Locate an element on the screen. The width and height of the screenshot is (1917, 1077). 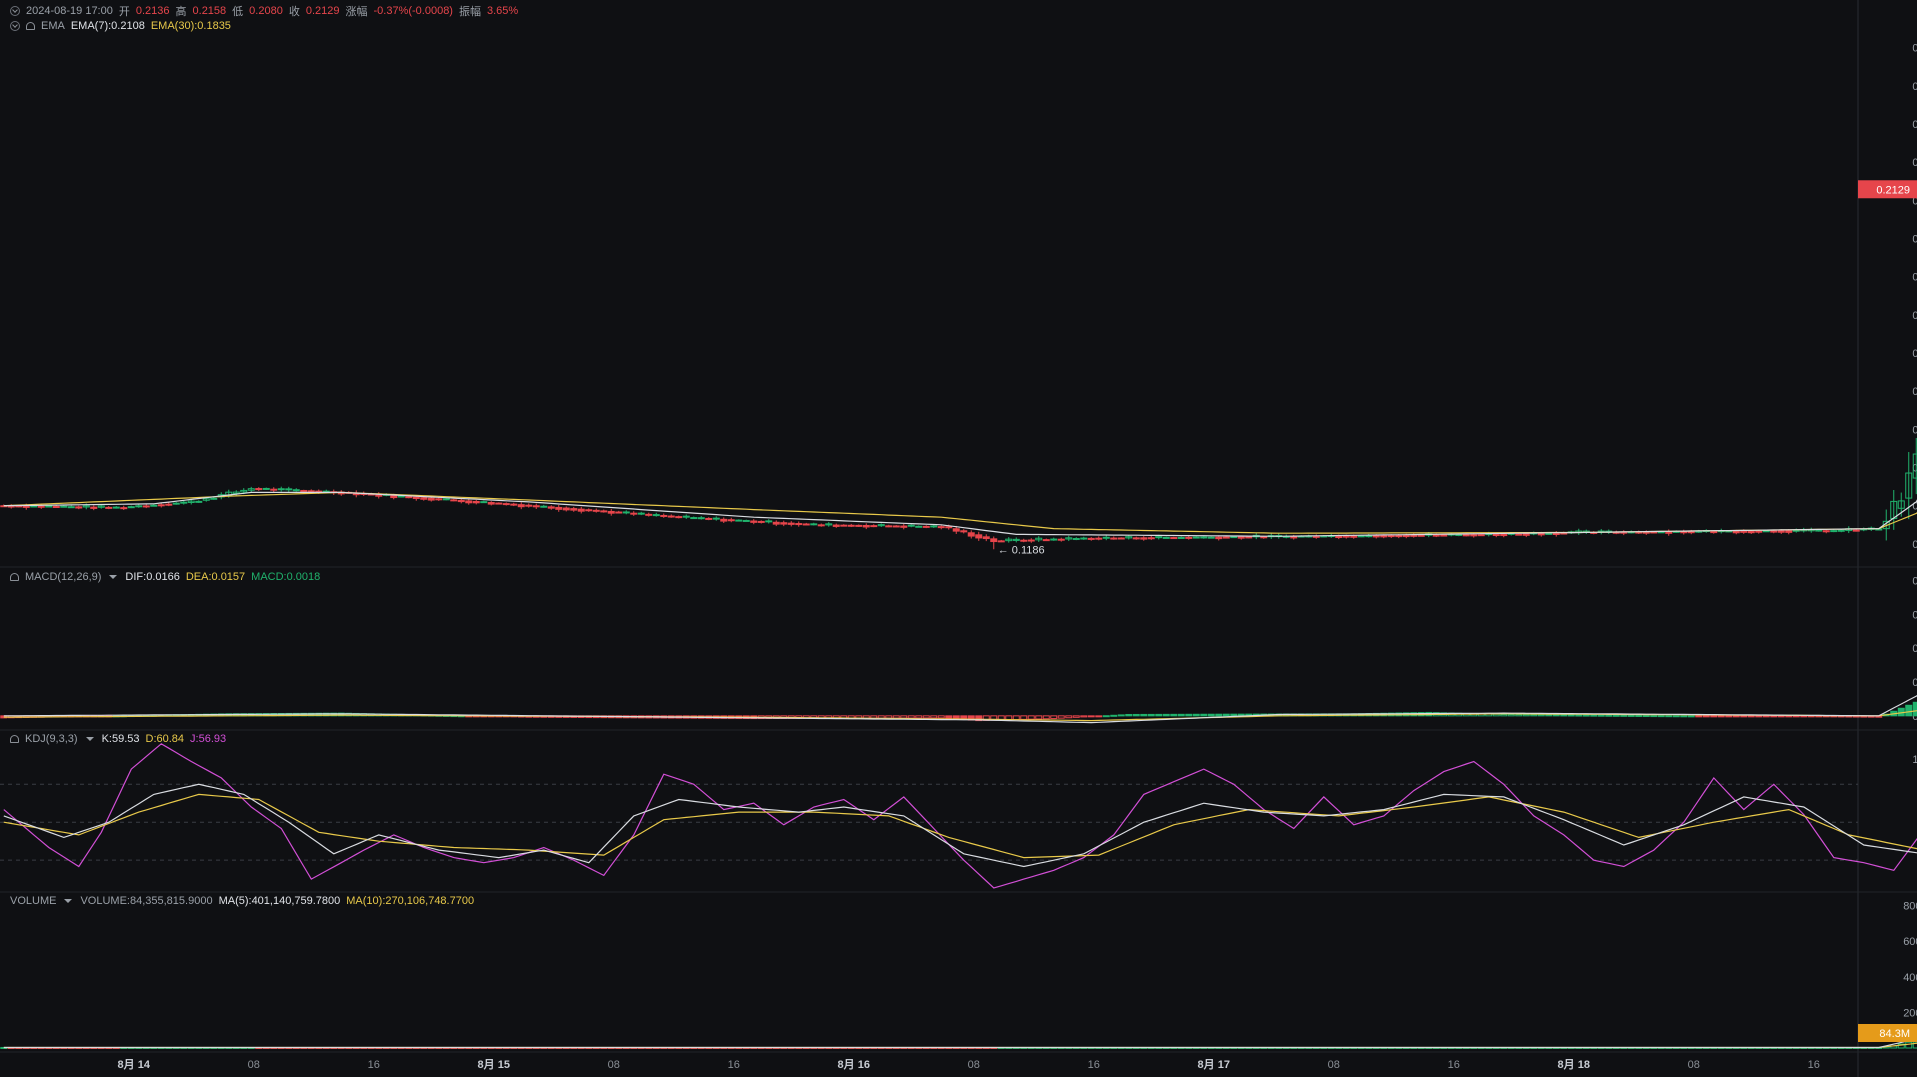
y-tick-label: 0.1200 is located at coordinates (1914, 545).